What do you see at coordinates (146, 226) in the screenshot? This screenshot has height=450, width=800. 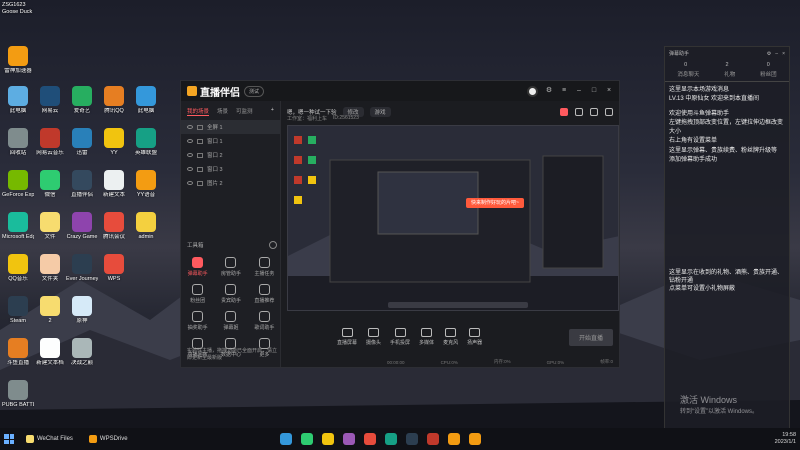 I see `desktop-icon: admin` at bounding box center [146, 226].